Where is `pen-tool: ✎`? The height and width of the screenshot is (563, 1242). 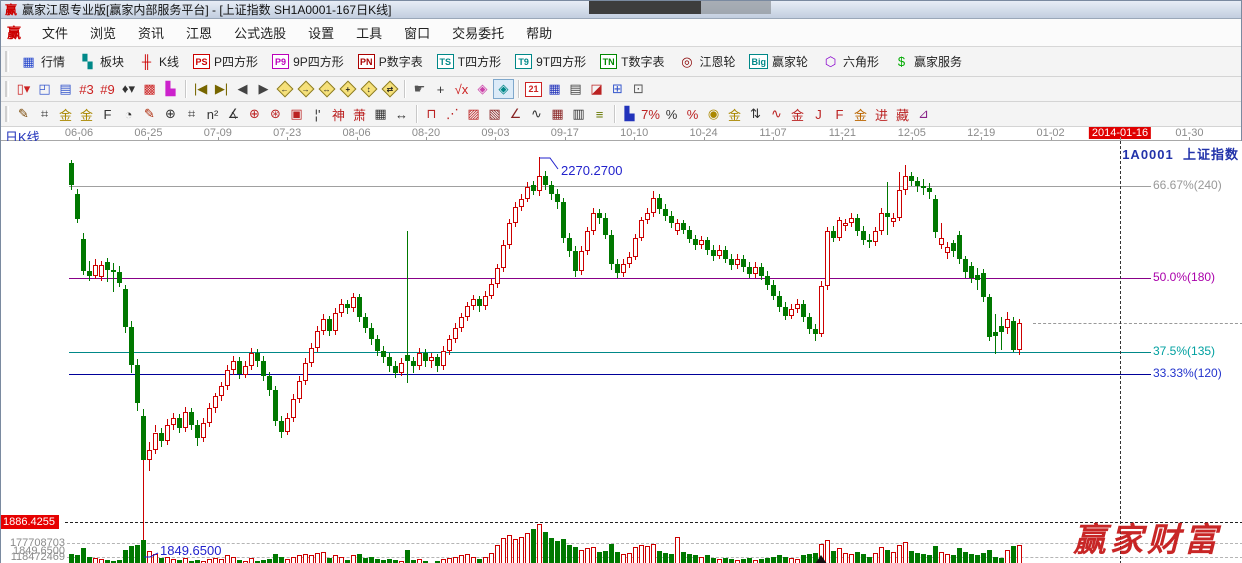
pen-tool: ✎ is located at coordinates (149, 114).